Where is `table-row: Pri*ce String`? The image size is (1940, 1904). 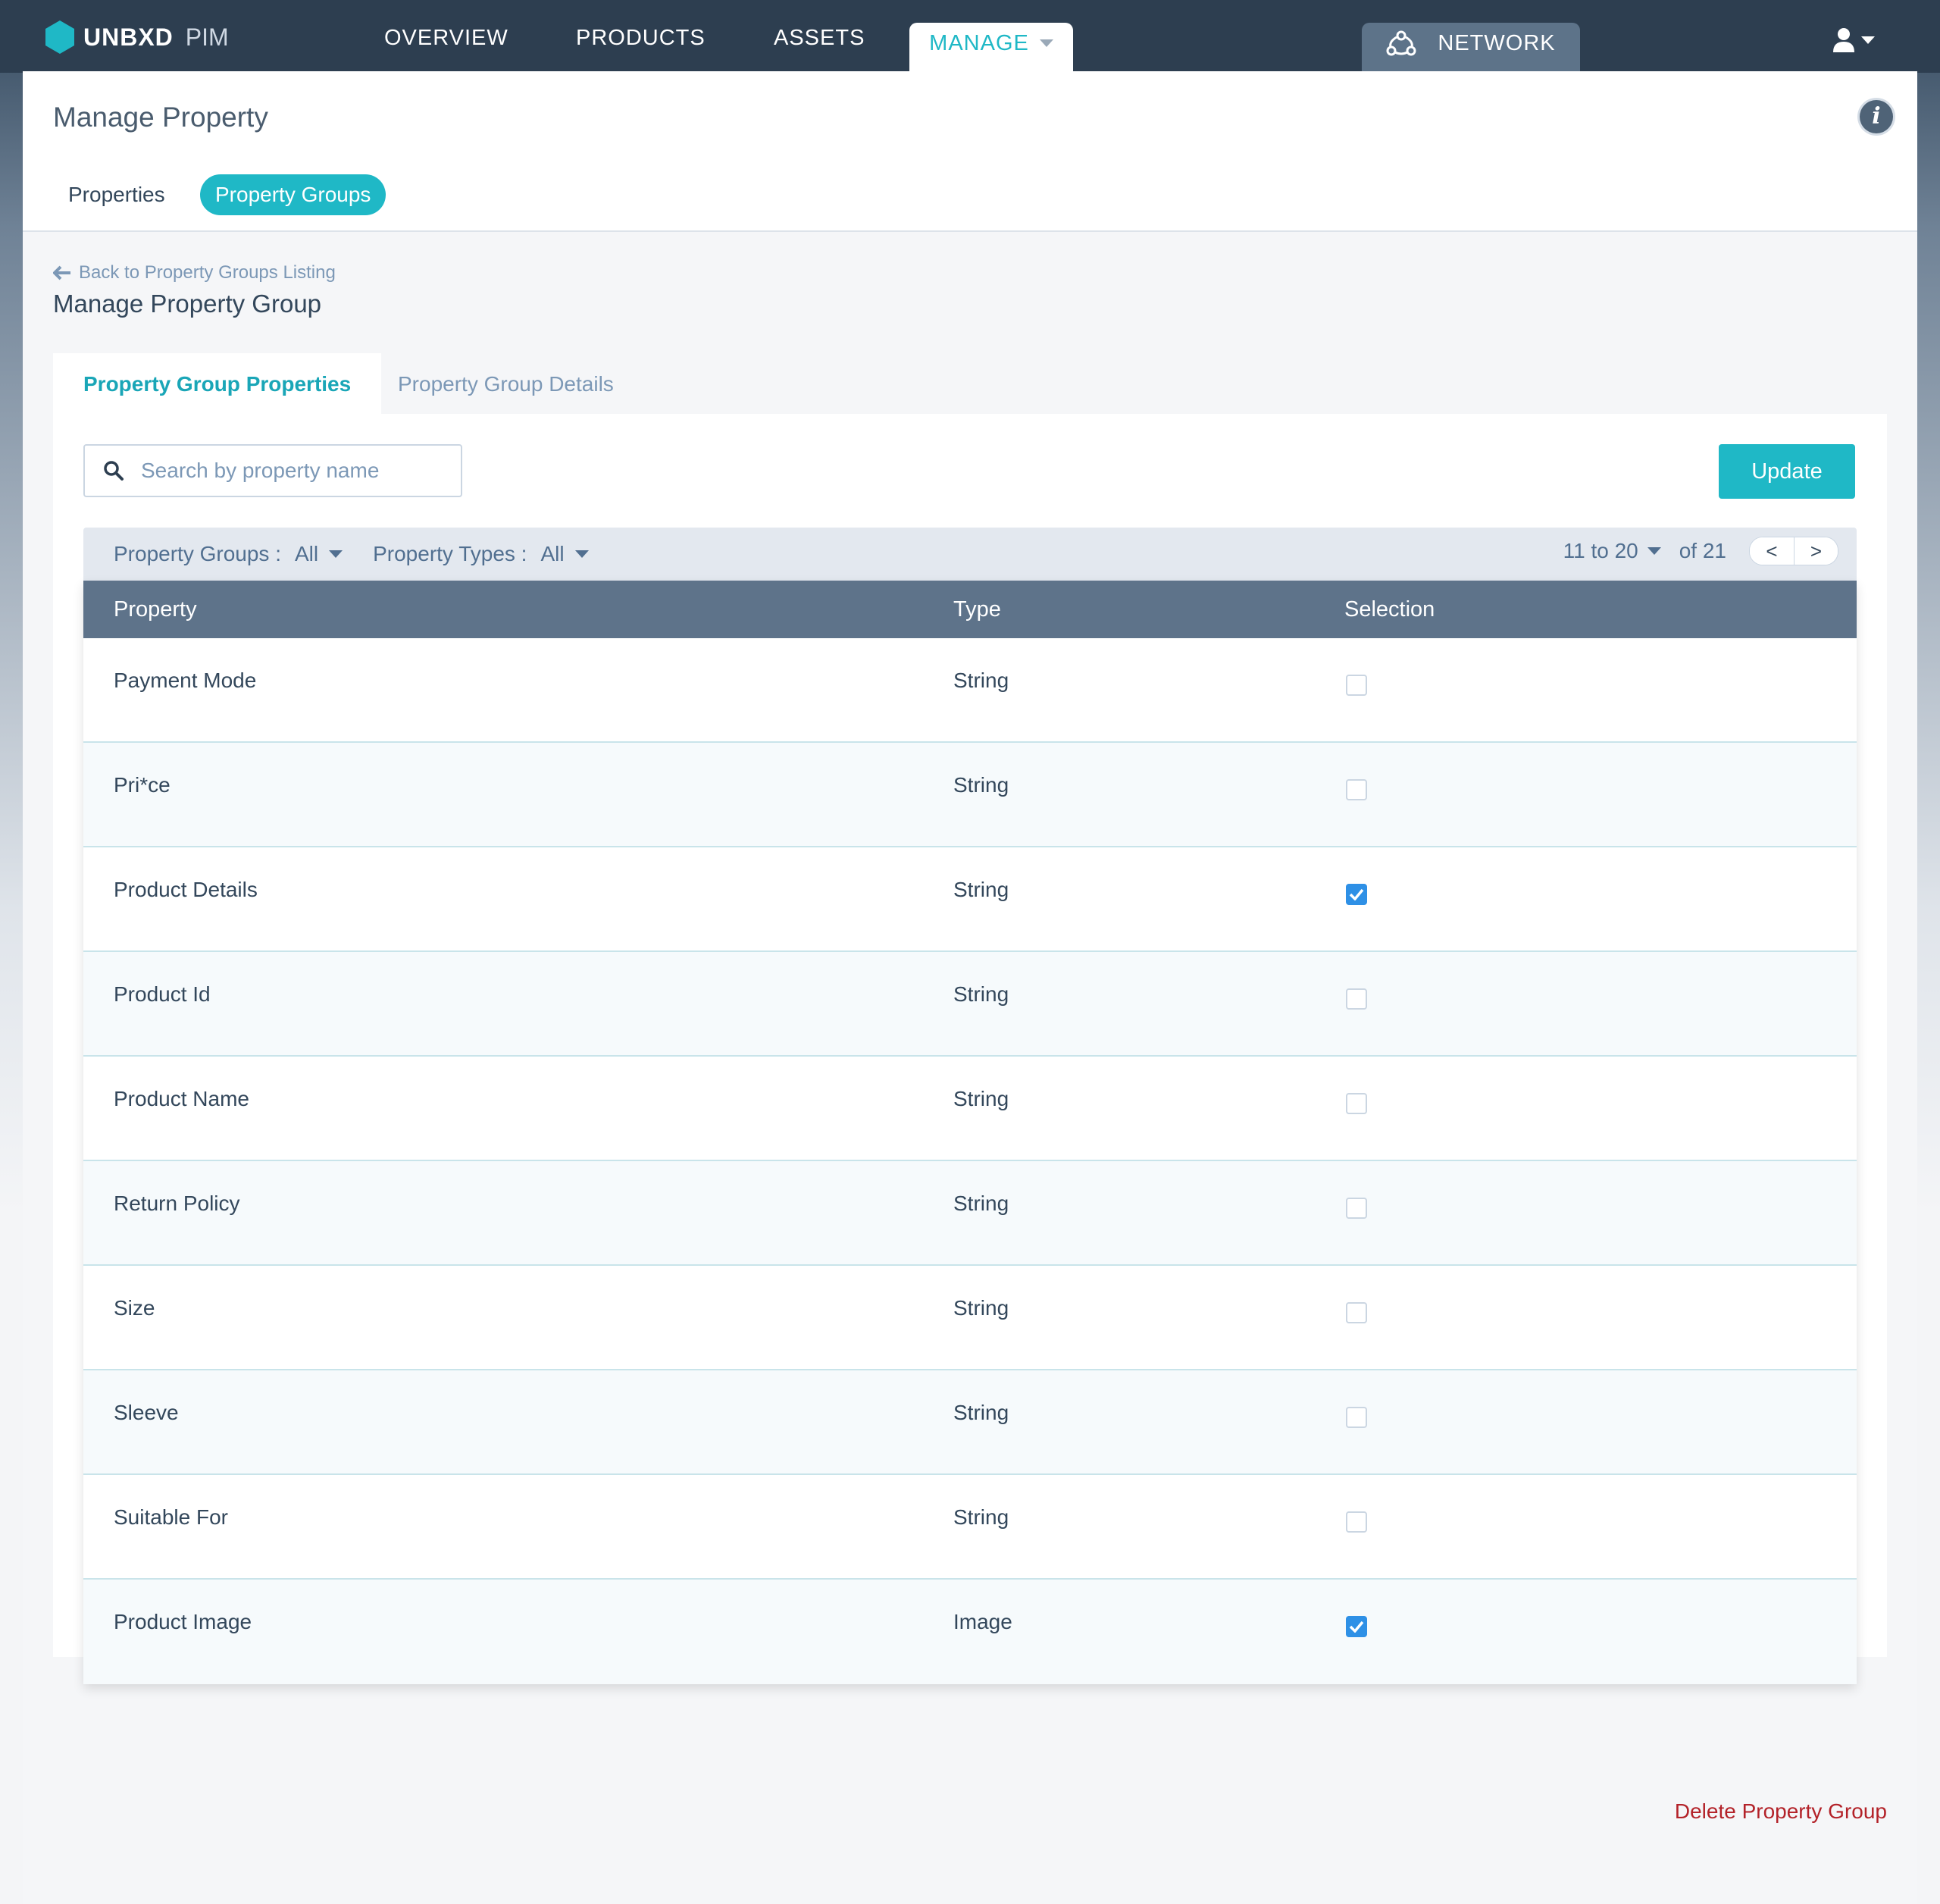 table-row: Pri*ce String is located at coordinates (970, 795).